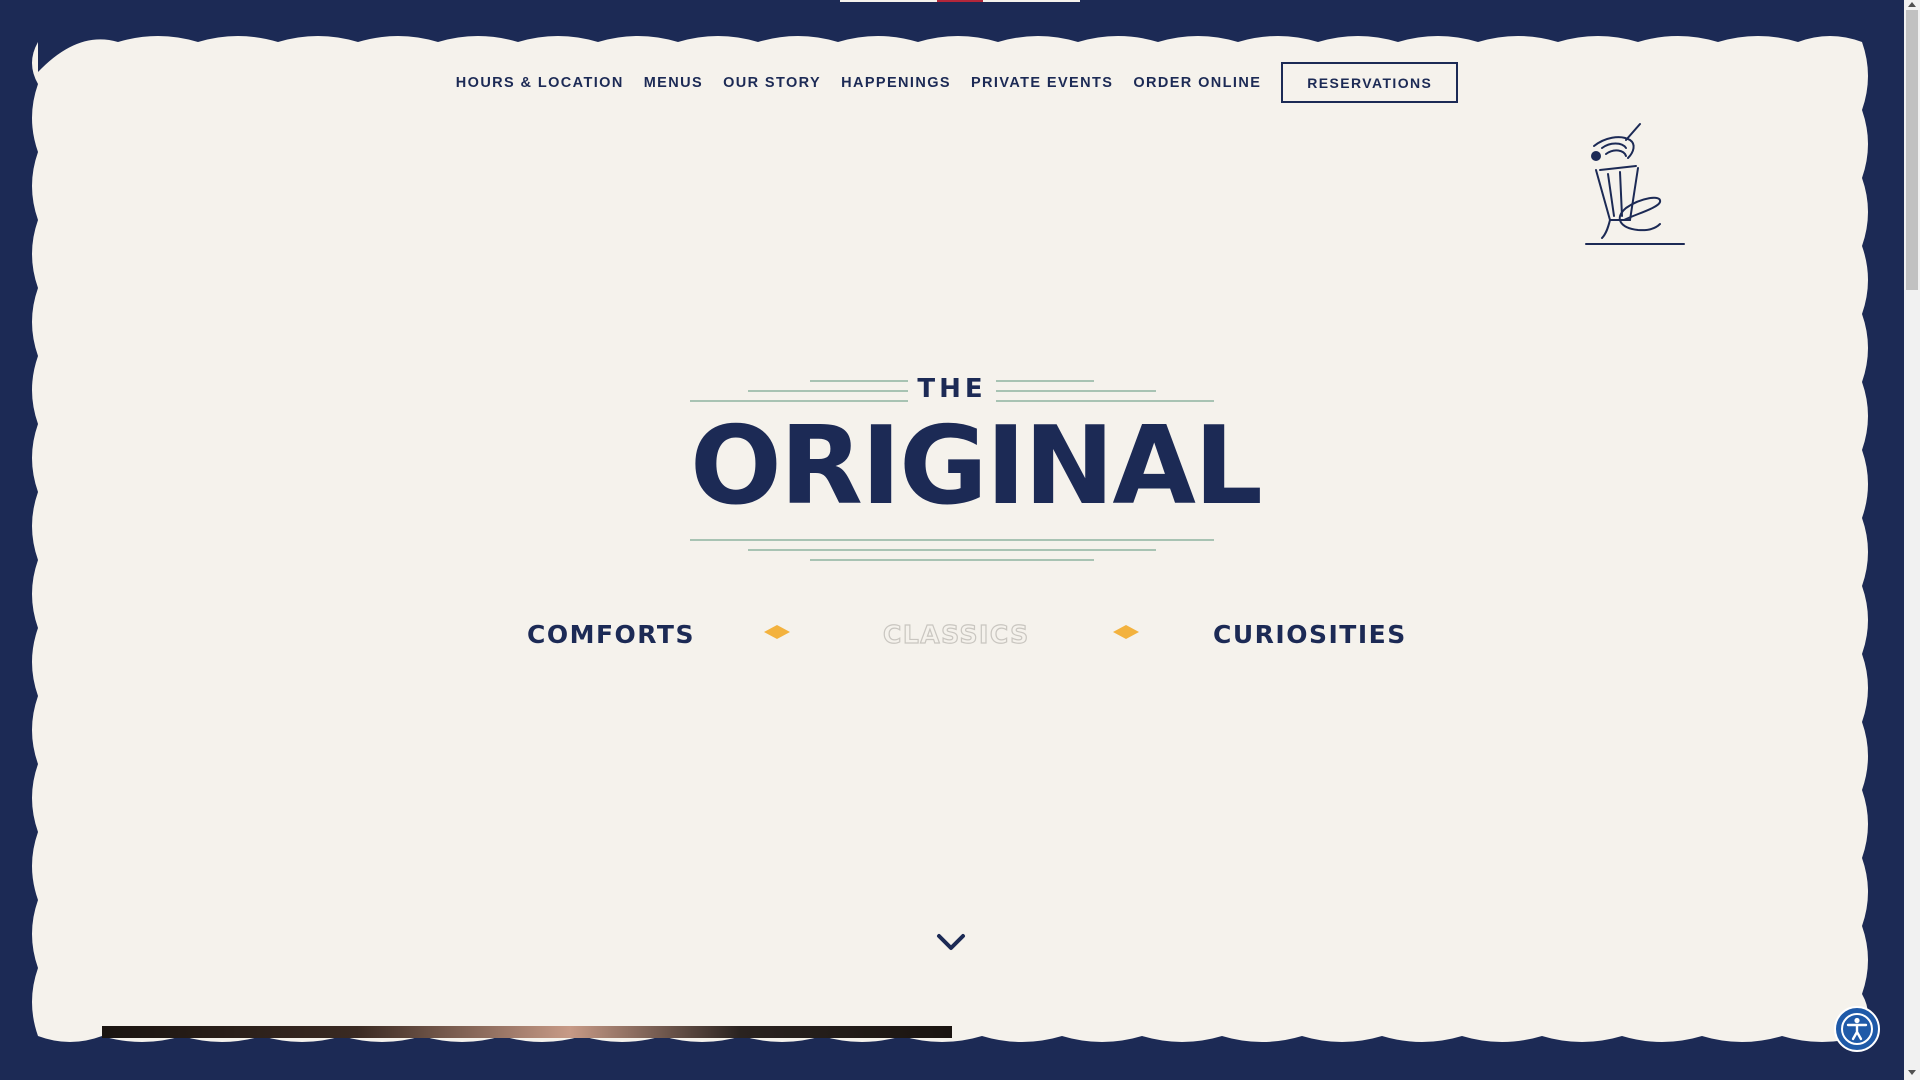 The height and width of the screenshot is (1080, 1920). I want to click on nav-happenings: HAPPENINGS, so click(896, 83).